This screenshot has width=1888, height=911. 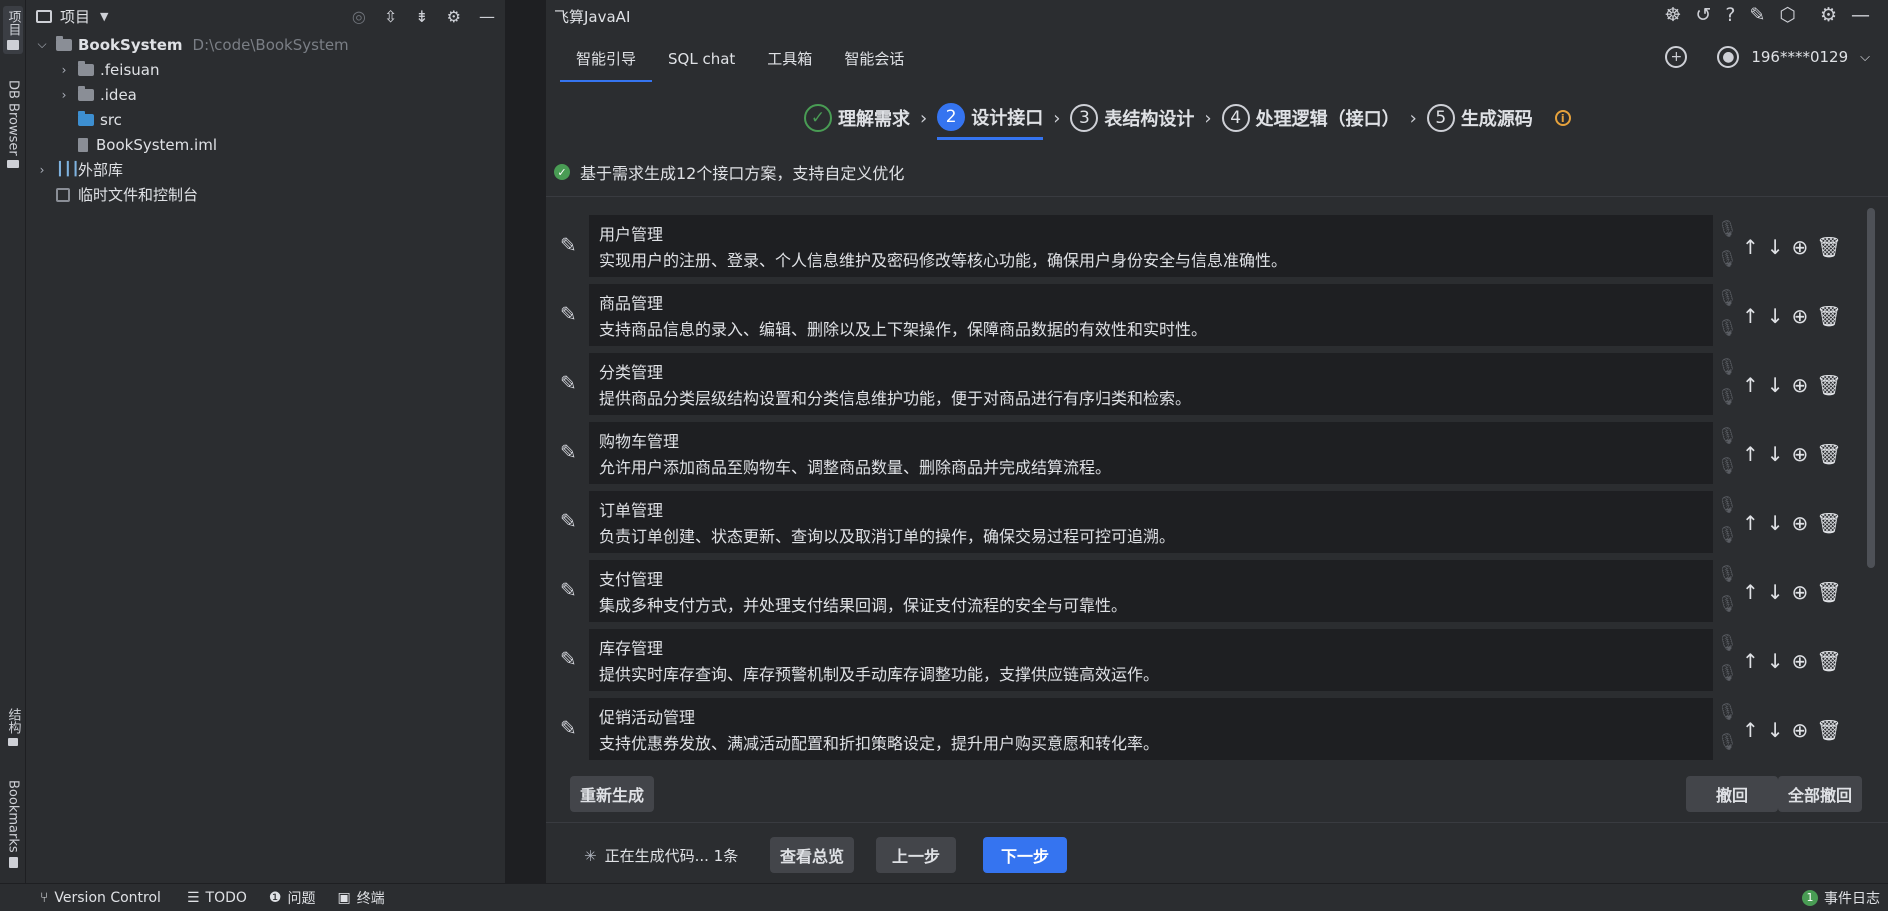 I want to click on tree-item-external-libs: › ┃┃┃ 外部库, so click(x=265, y=169).